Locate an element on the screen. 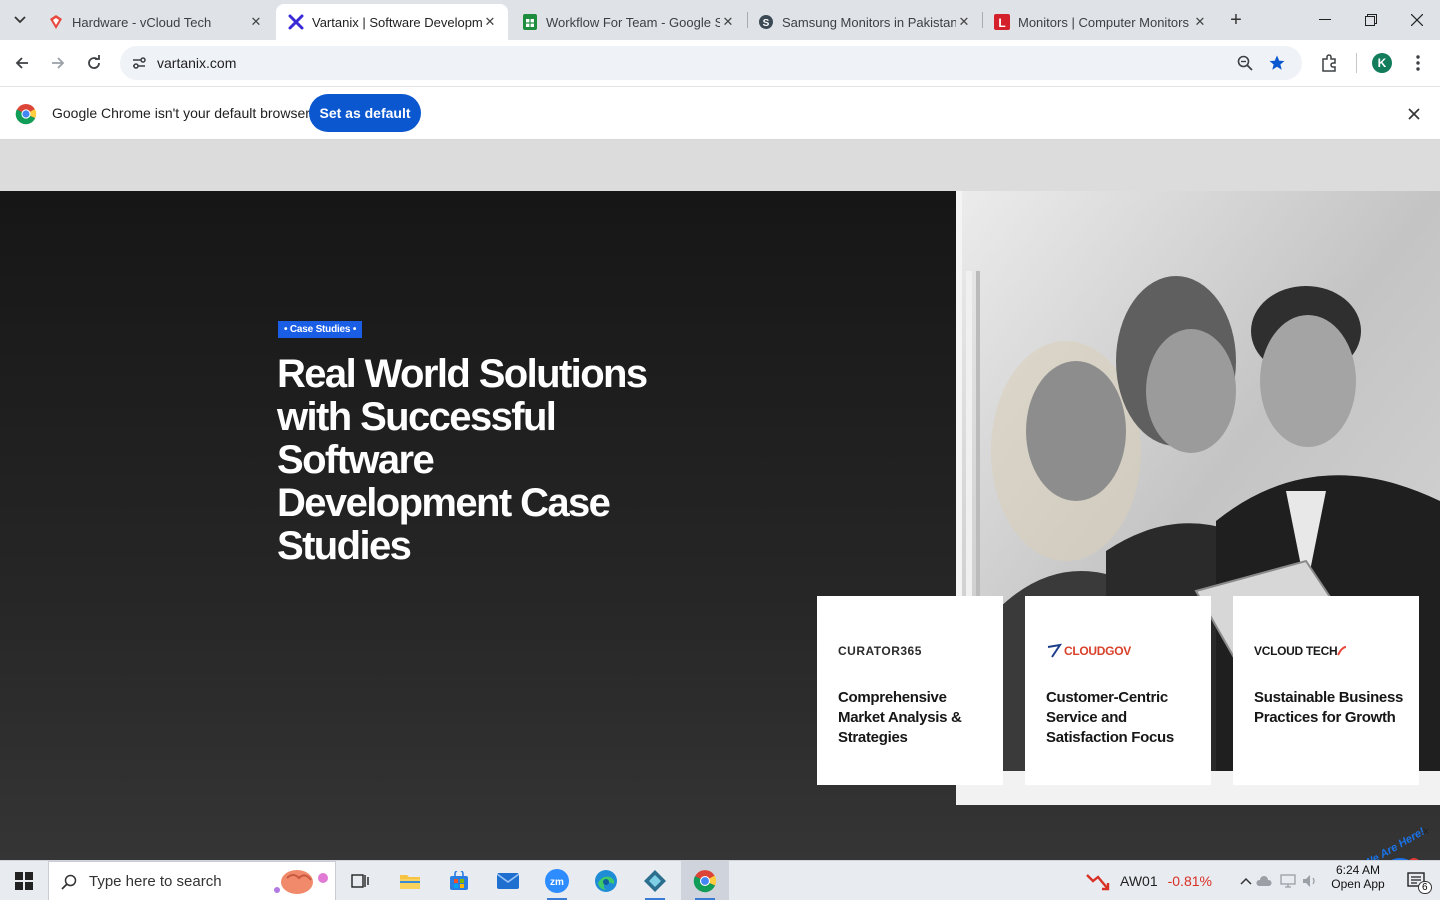 This screenshot has height=900, width=1440. volume-icon is located at coordinates (1310, 881).